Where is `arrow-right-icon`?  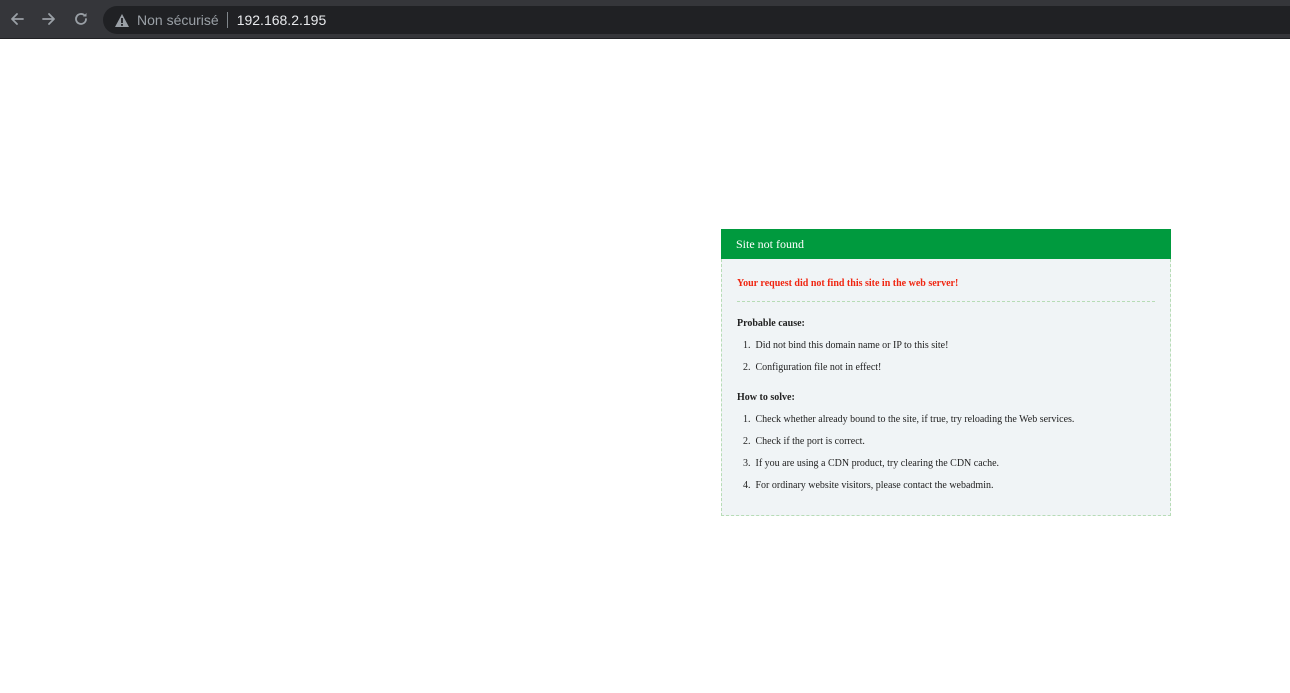 arrow-right-icon is located at coordinates (49, 19).